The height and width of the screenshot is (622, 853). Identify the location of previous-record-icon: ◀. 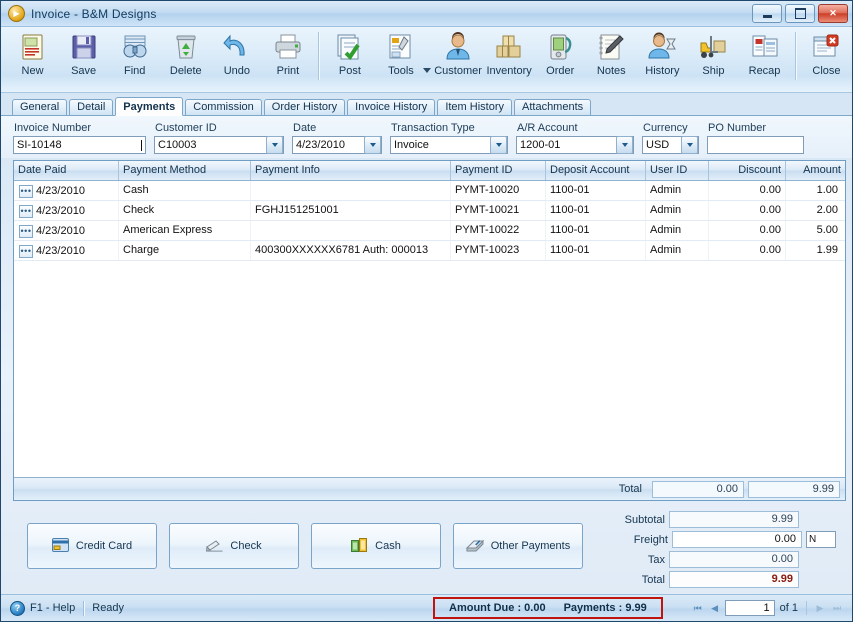
(715, 608).